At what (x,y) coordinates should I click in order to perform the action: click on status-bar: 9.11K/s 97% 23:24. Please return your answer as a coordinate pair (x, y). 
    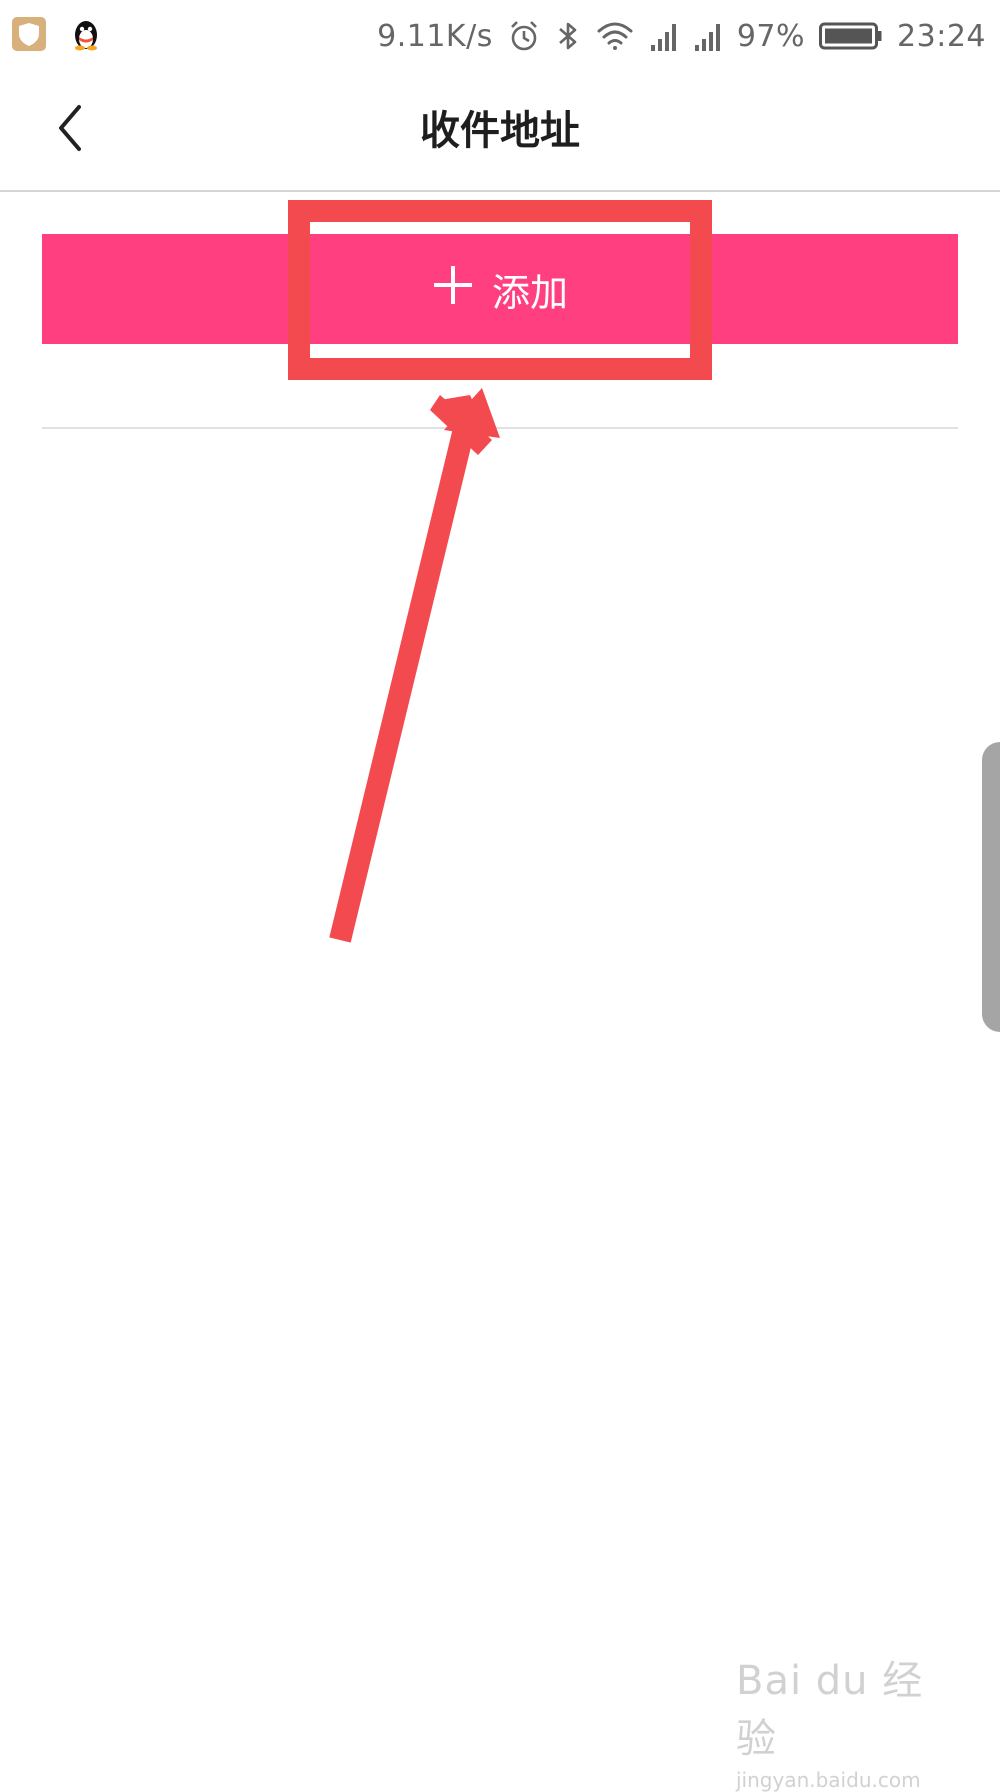
    Looking at the image, I should click on (500, 35).